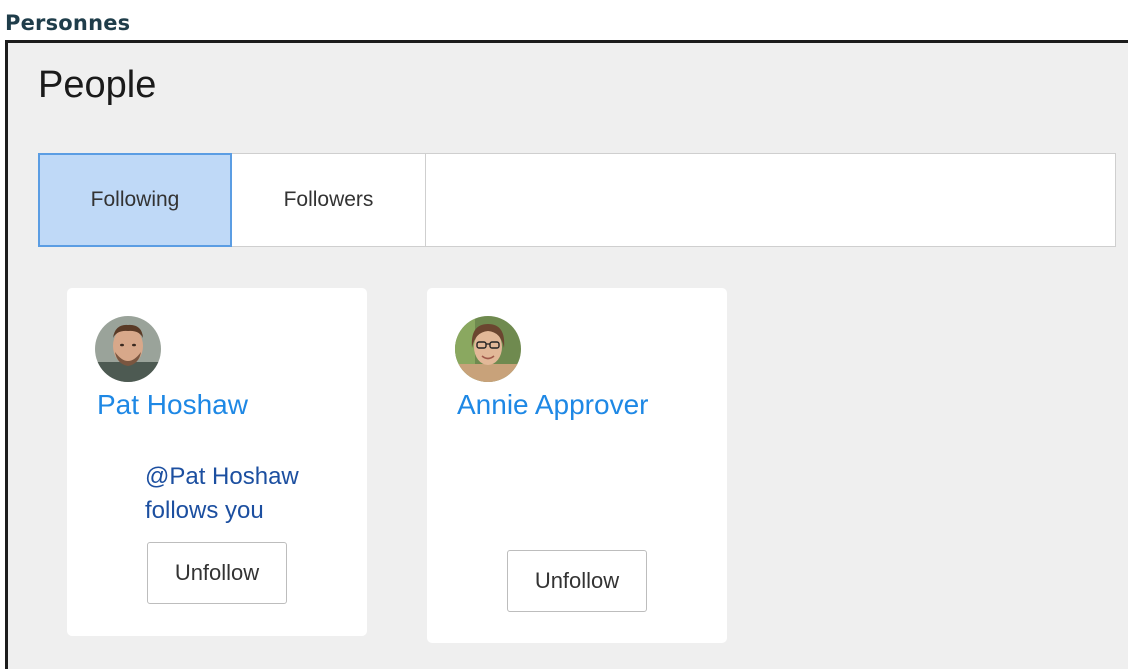  What do you see at coordinates (329, 200) in the screenshot?
I see `tab-followers: Followers` at bounding box center [329, 200].